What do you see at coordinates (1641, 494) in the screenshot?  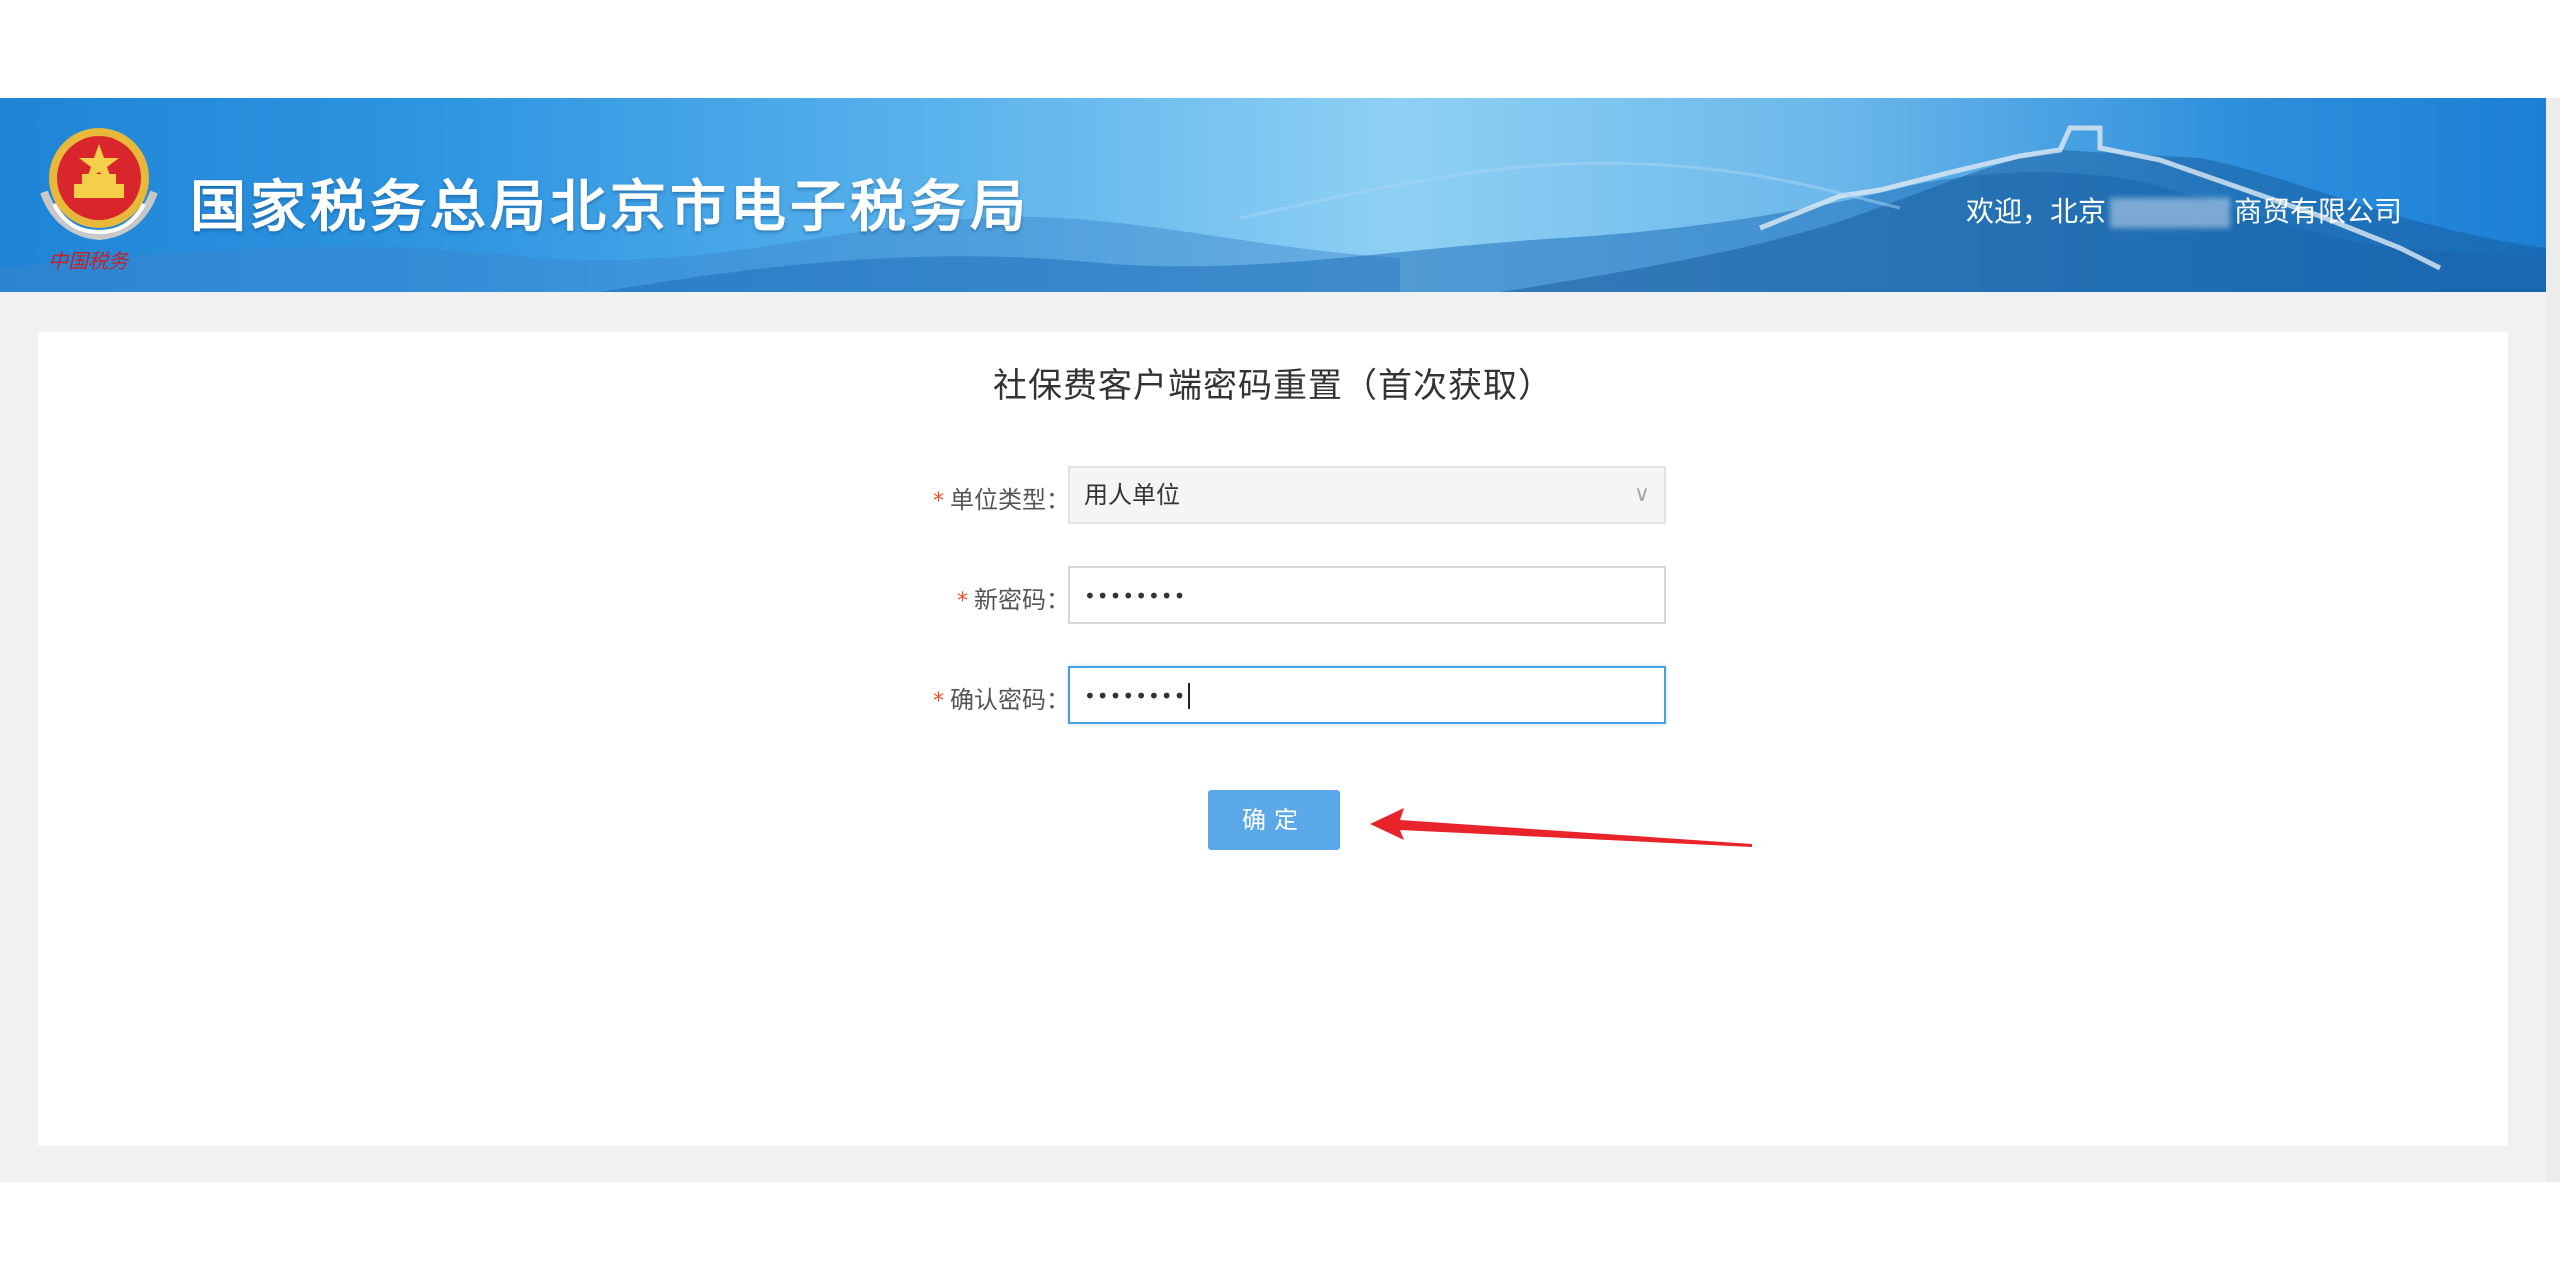 I see `chevron-down-icon: ∨` at bounding box center [1641, 494].